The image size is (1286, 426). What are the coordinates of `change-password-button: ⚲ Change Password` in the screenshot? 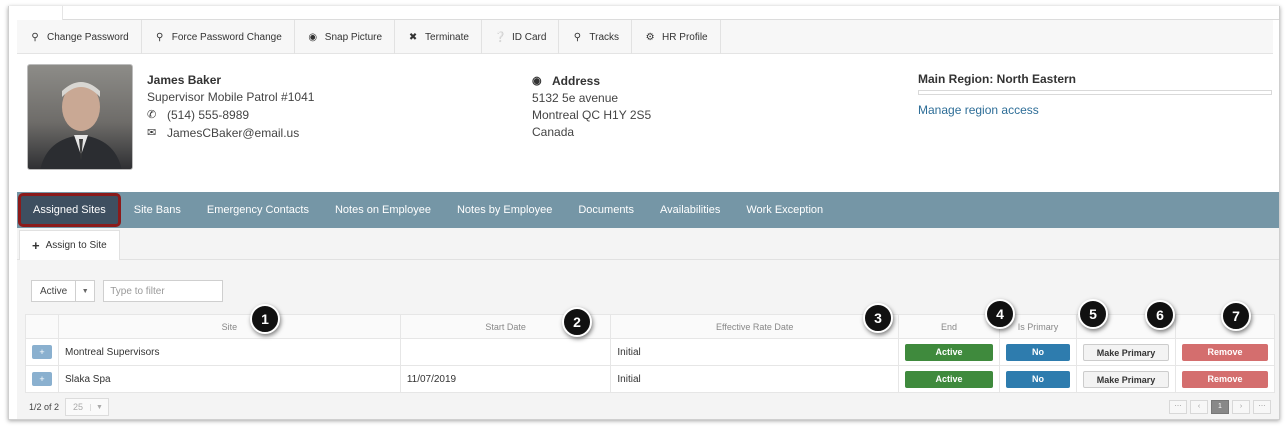 It's located at (79, 37).